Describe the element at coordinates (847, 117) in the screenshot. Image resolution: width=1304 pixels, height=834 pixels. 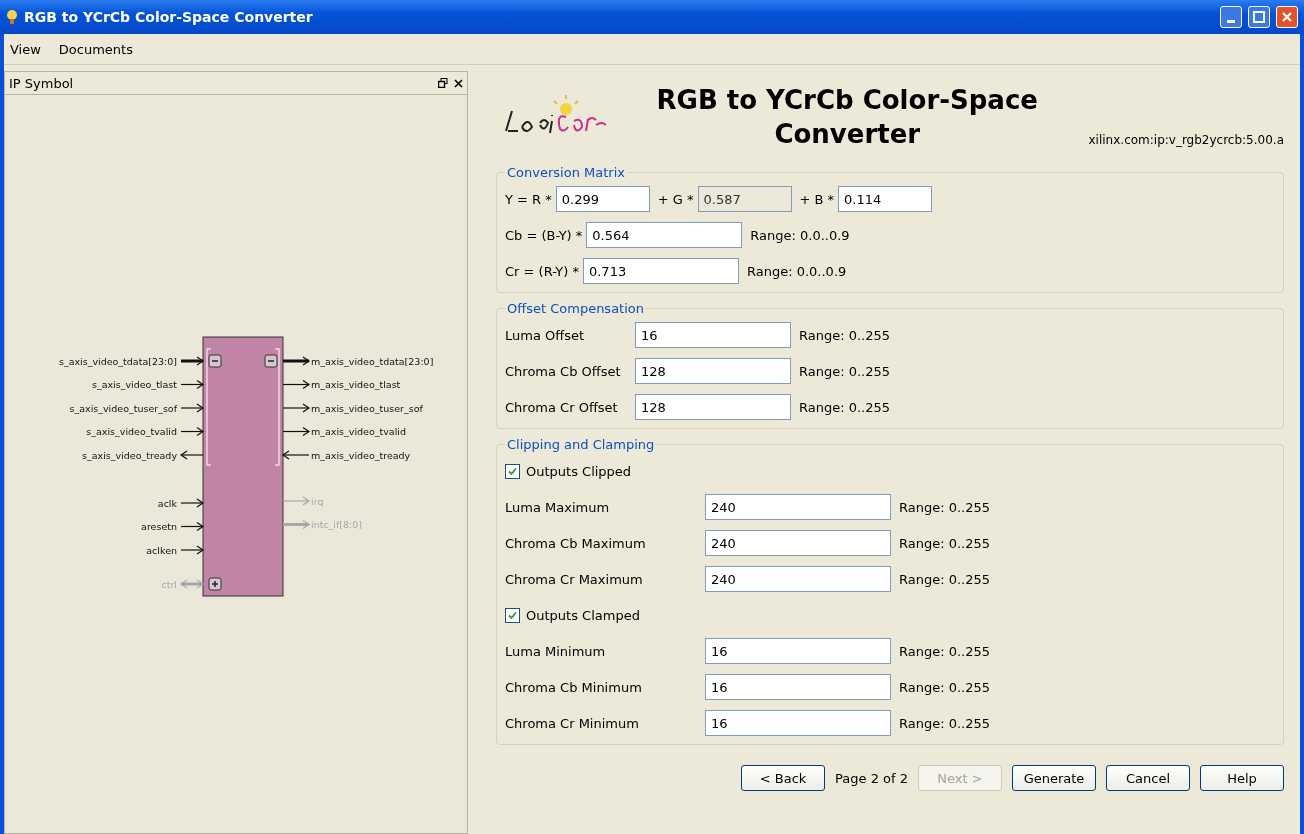
I see `page-title: RGB to YCrCb Color-Space Converter` at that location.